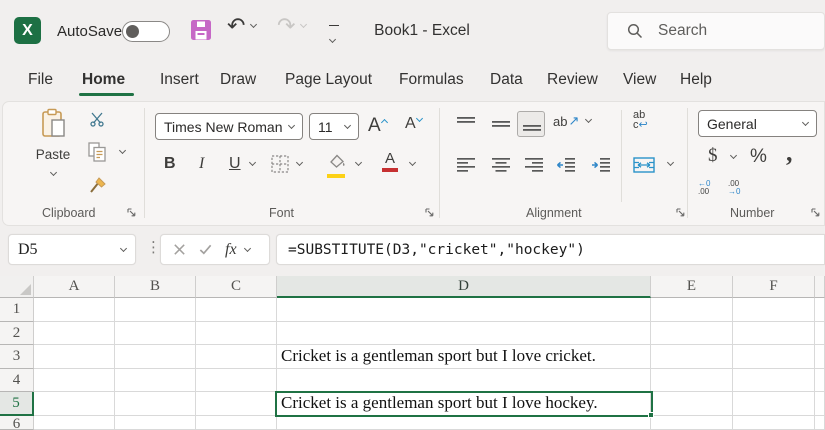  What do you see at coordinates (639, 80) in the screenshot?
I see `tab-view: View` at bounding box center [639, 80].